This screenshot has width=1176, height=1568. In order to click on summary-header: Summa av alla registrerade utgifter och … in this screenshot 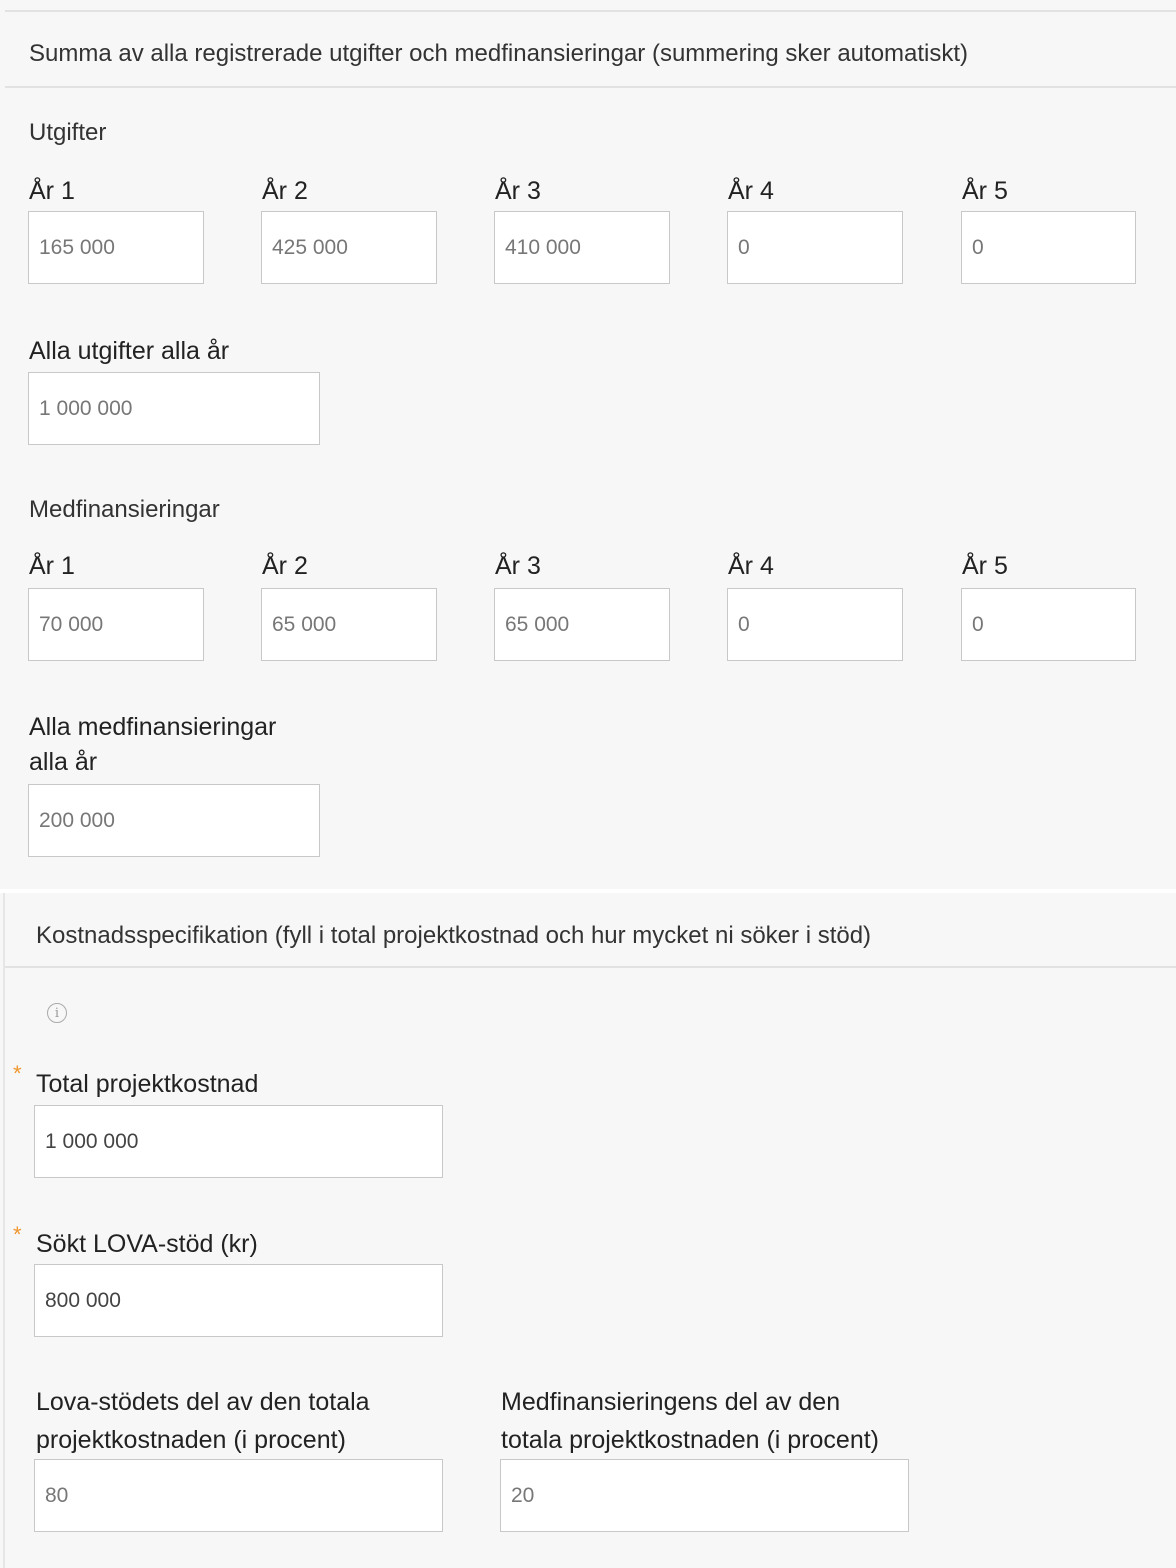, I will do `click(499, 53)`.